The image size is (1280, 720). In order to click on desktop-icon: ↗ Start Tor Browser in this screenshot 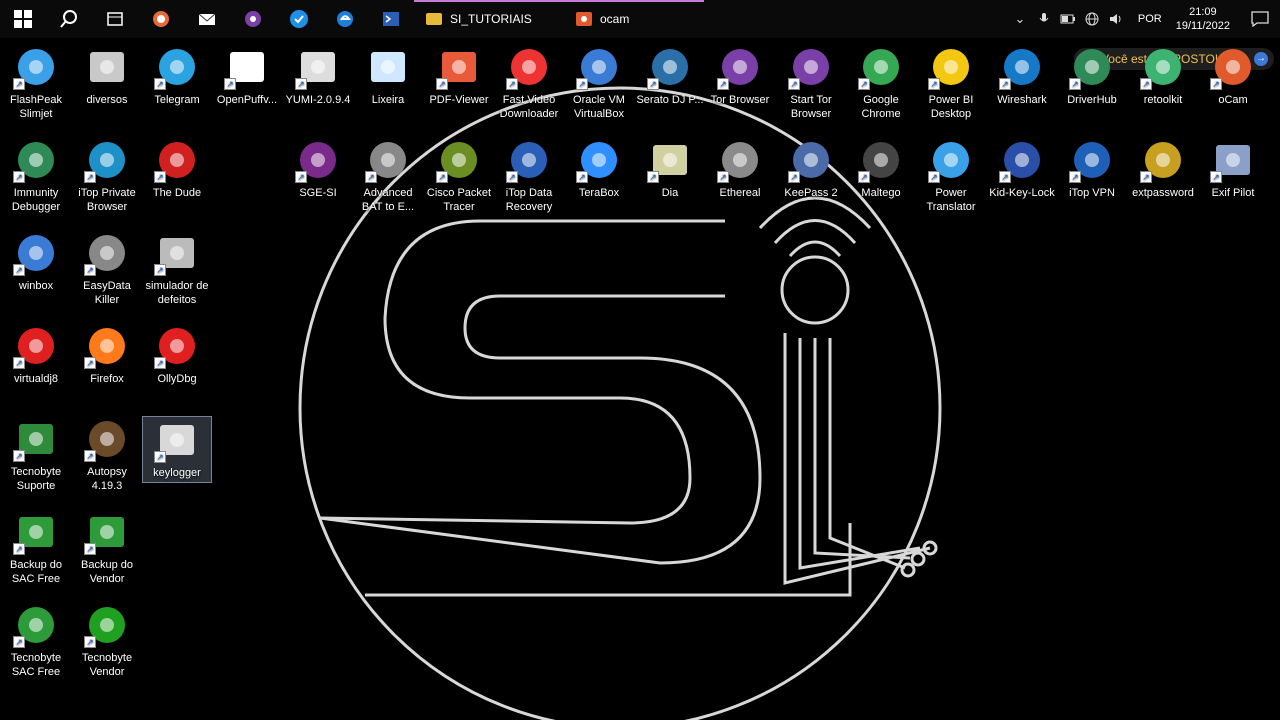, I will do `click(811, 82)`.